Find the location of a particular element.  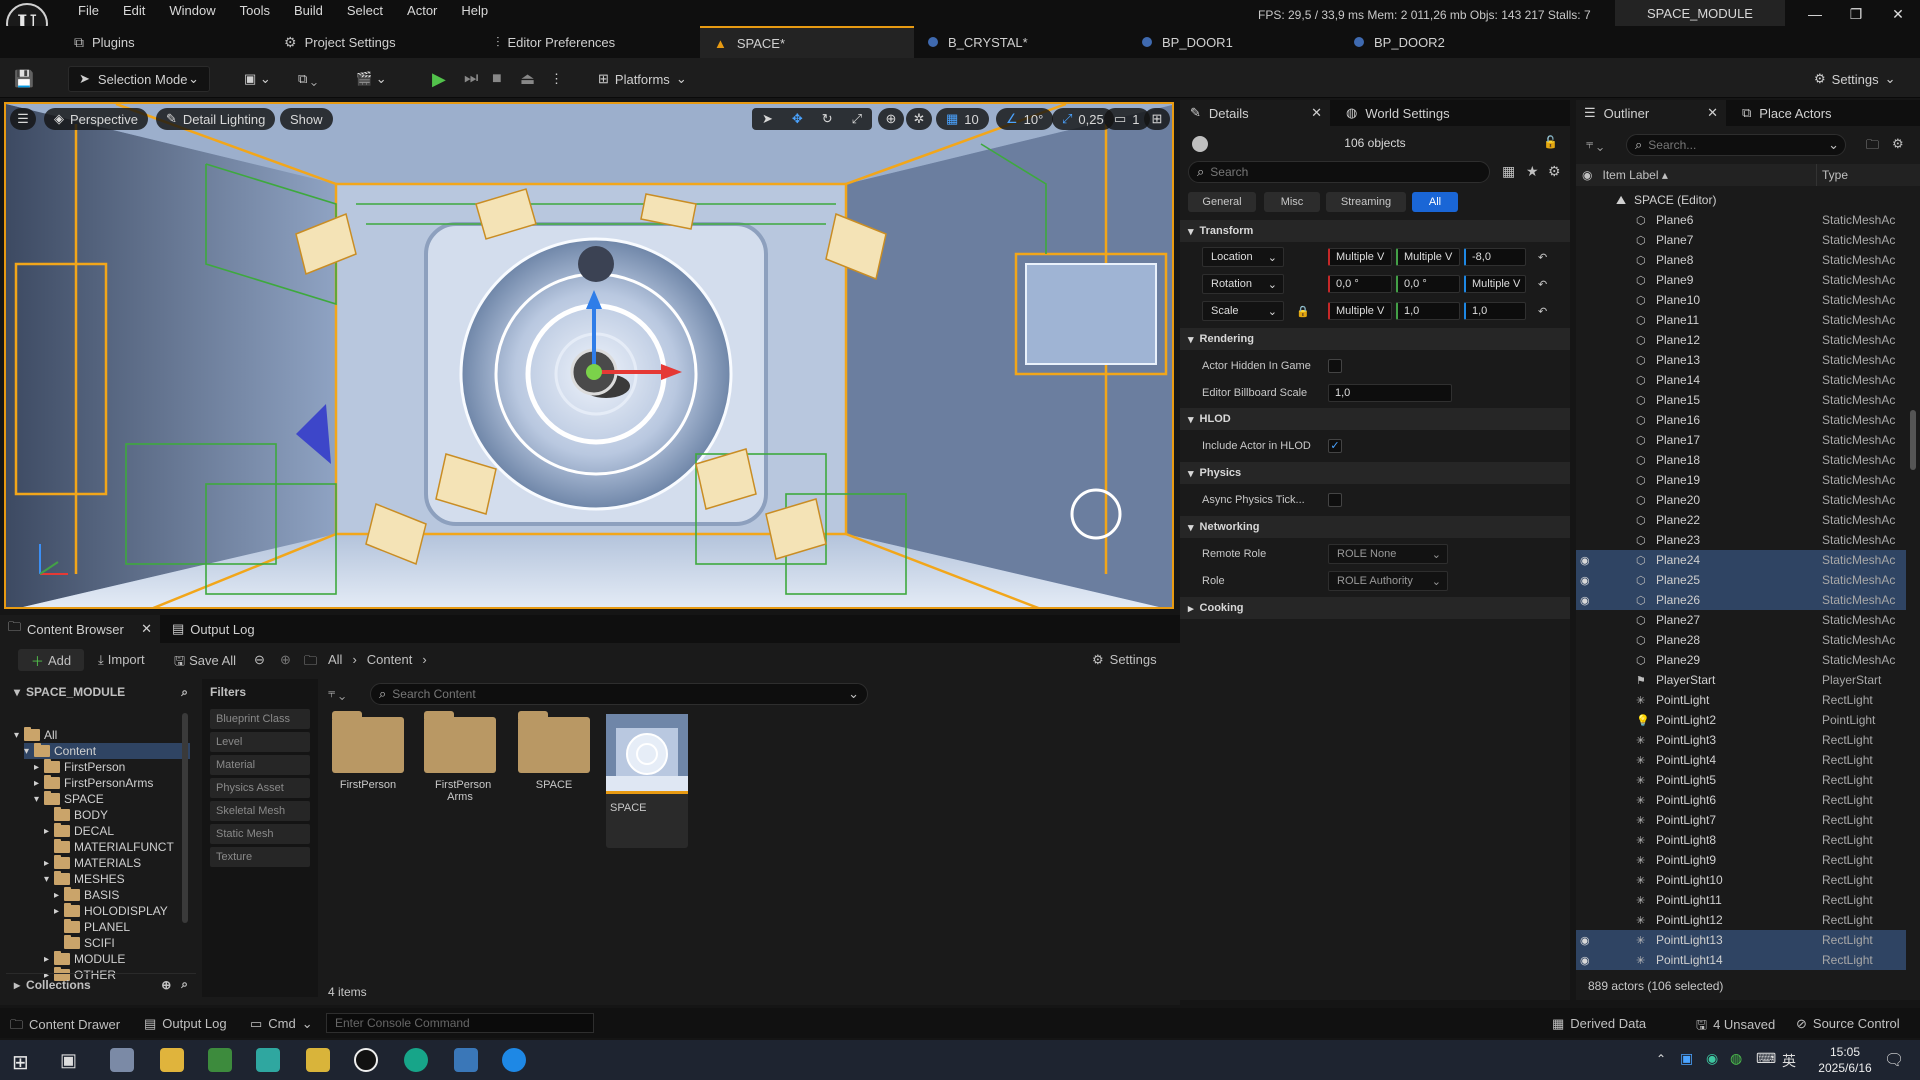

filter-item: Level is located at coordinates (260, 742).